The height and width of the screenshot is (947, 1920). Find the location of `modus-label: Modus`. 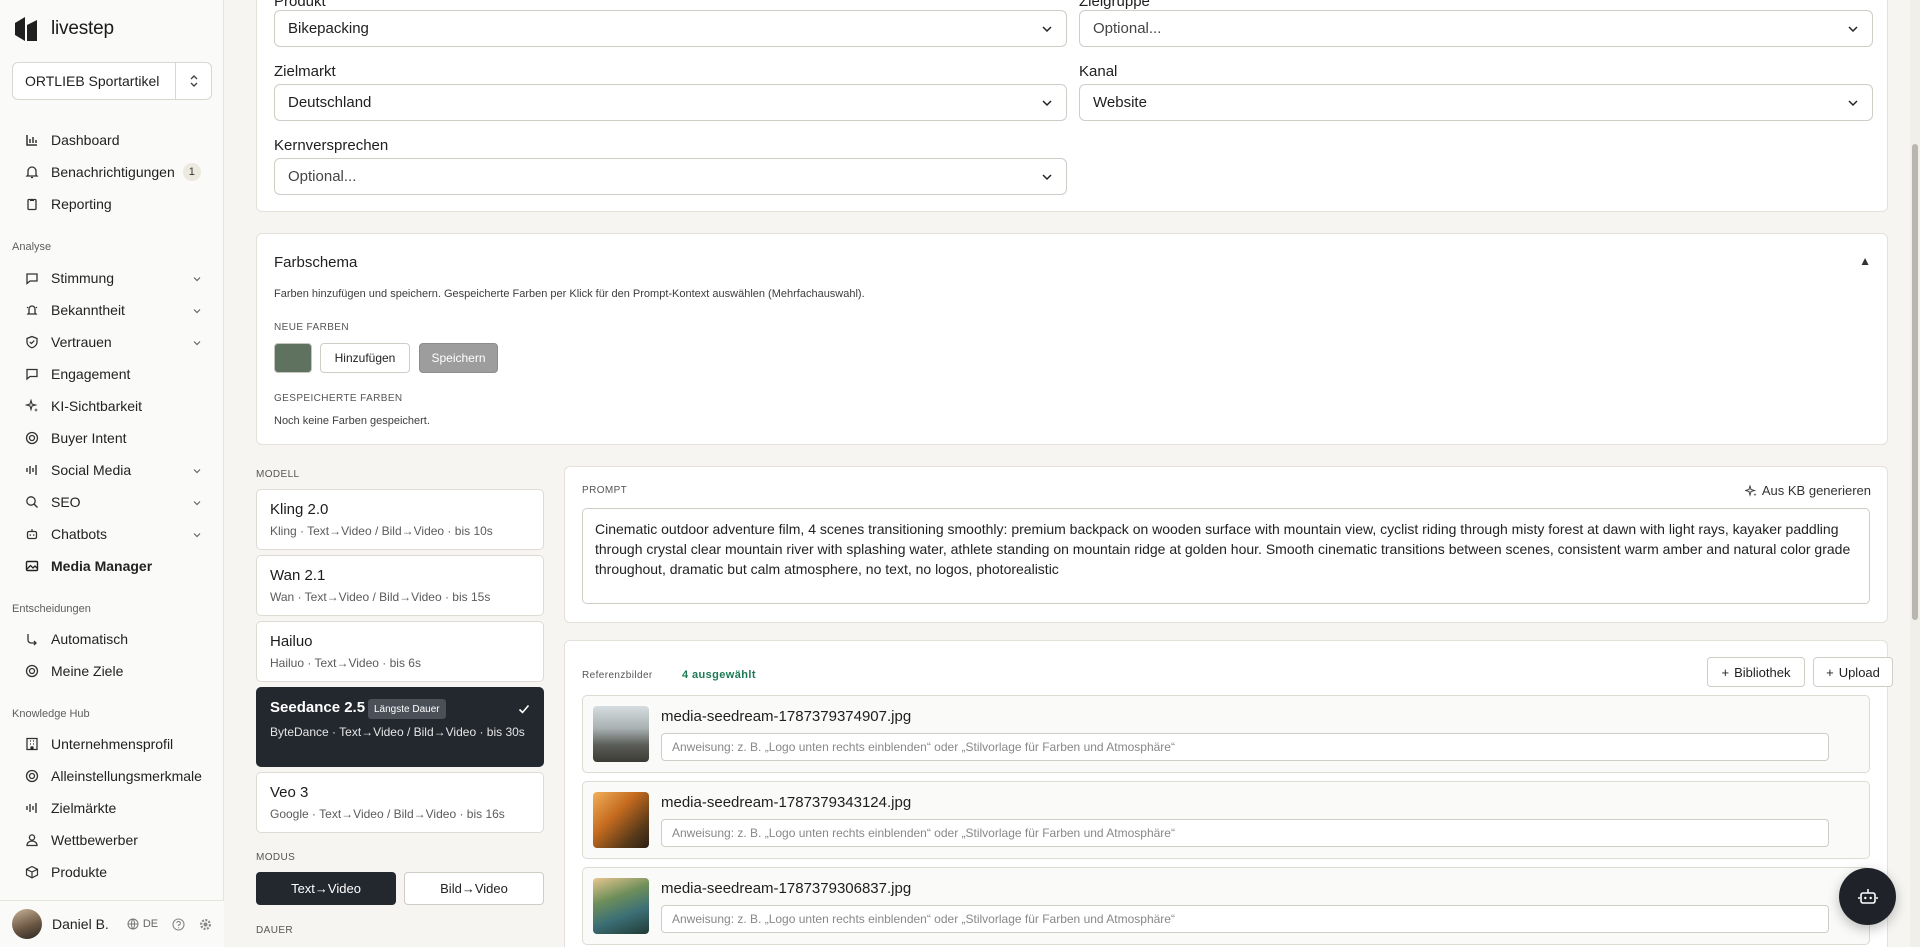

modus-label: Modus is located at coordinates (276, 857).